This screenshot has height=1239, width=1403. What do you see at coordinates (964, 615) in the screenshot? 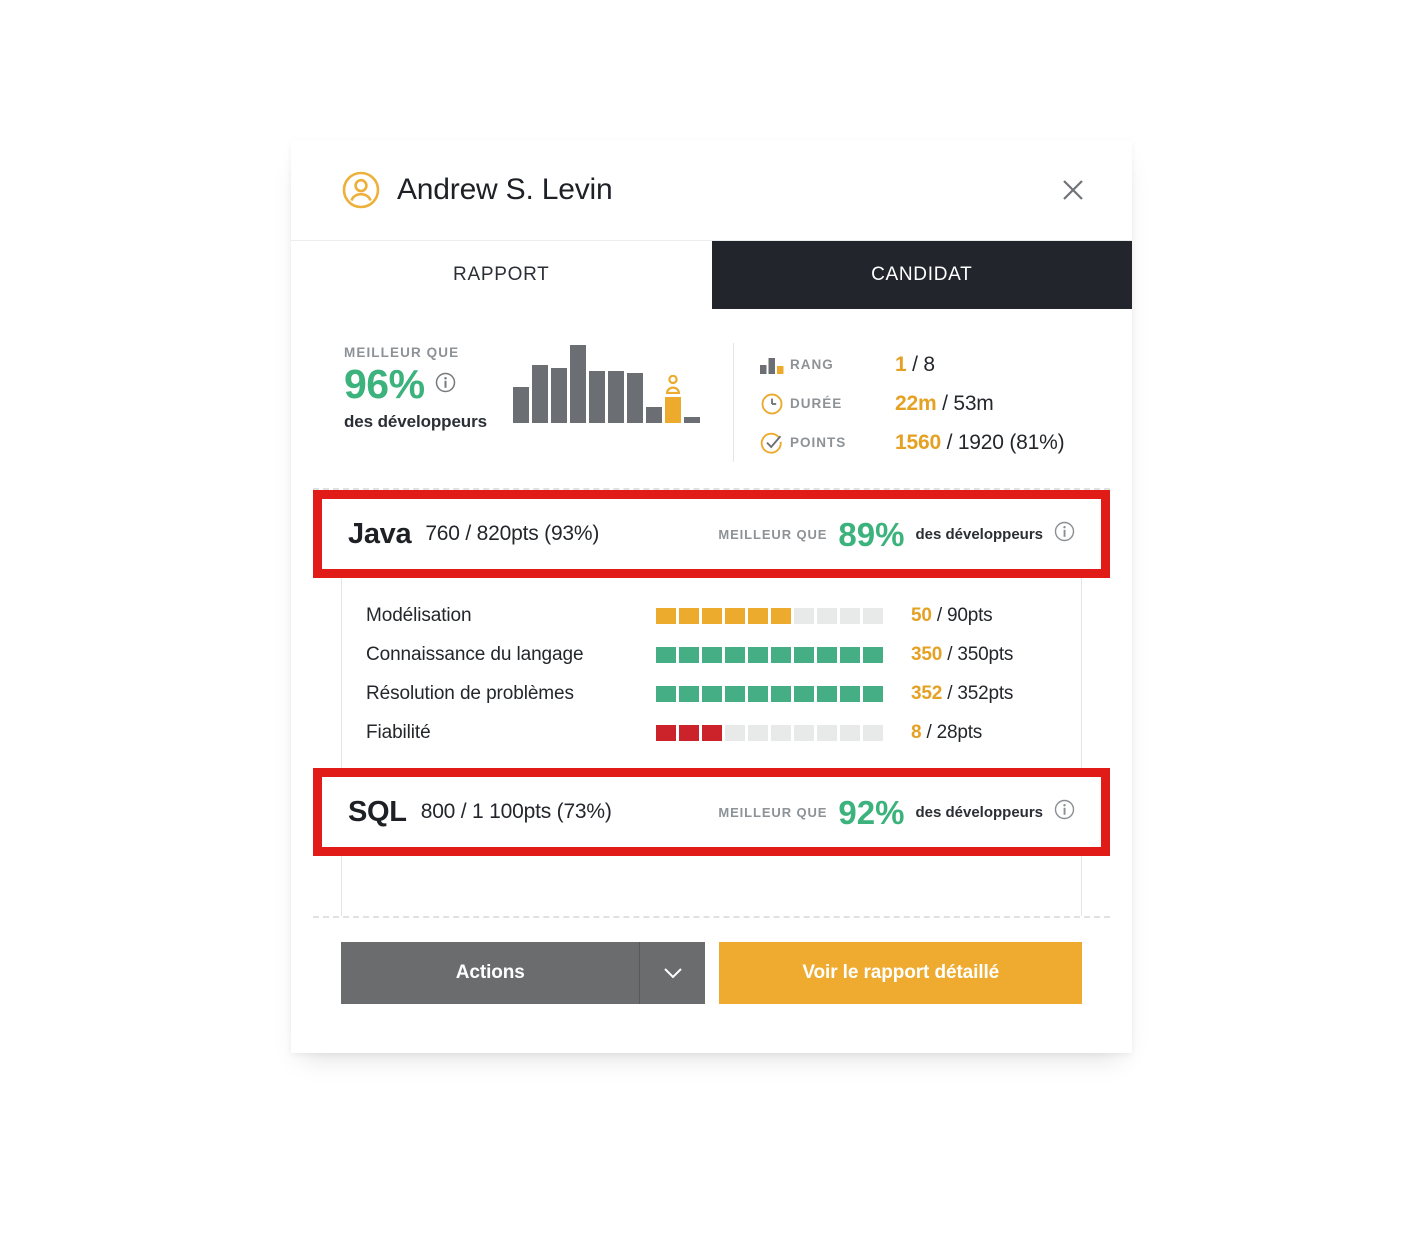
I see `skill-points-total: / 90pts` at bounding box center [964, 615].